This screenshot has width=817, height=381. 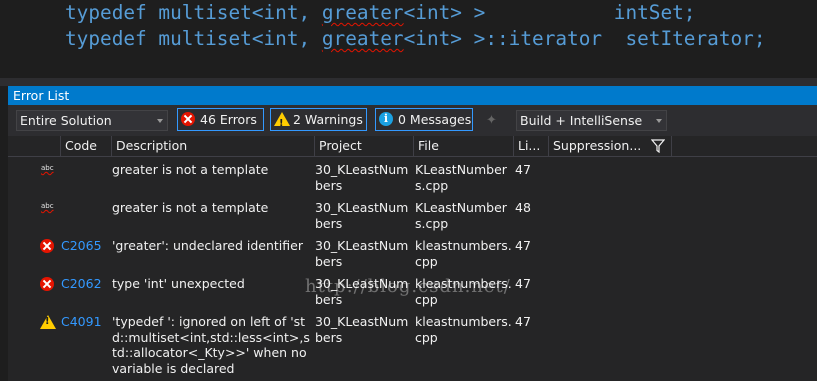 What do you see at coordinates (81, 146) in the screenshot?
I see `column-header-code: Code` at bounding box center [81, 146].